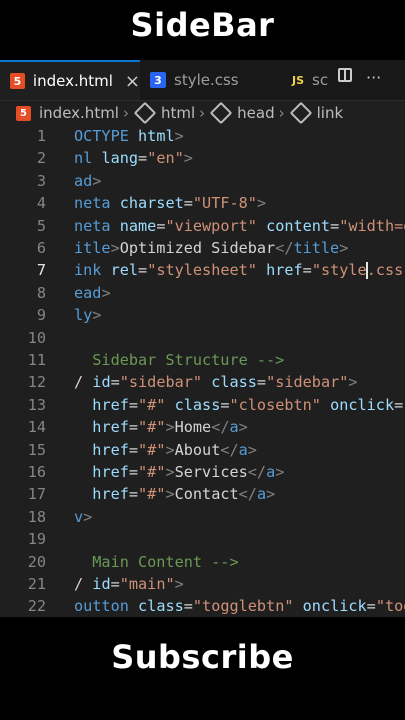 The image size is (405, 720). I want to click on line-number: 9, so click(41, 315).